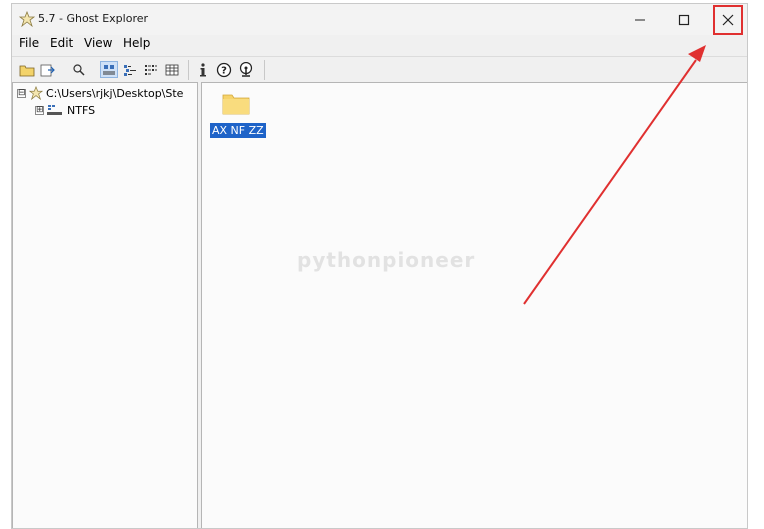  I want to click on search-icon, so click(79, 69).